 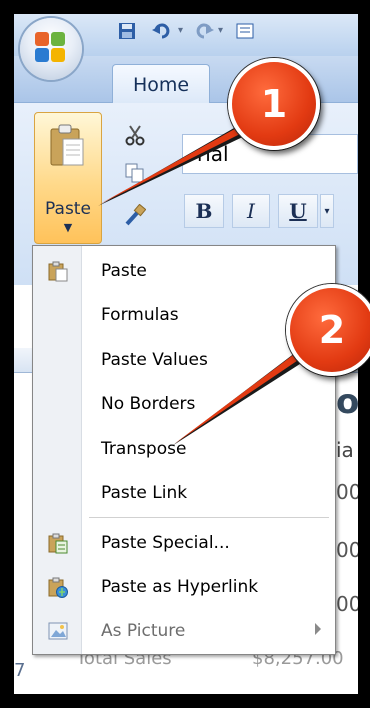 What do you see at coordinates (144, 449) in the screenshot?
I see `menu-item-label: Transpose` at bounding box center [144, 449].